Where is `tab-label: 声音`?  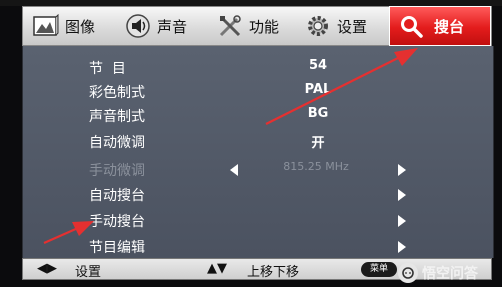
tab-label: 声音 is located at coordinates (172, 26).